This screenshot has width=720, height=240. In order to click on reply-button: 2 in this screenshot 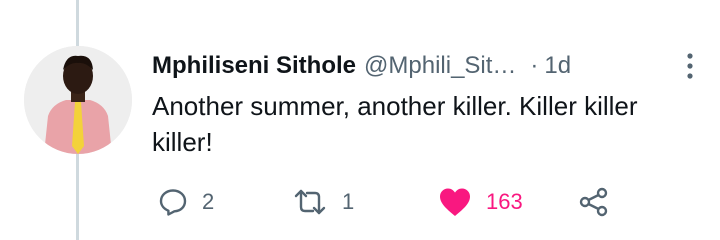, I will do `click(186, 202)`.